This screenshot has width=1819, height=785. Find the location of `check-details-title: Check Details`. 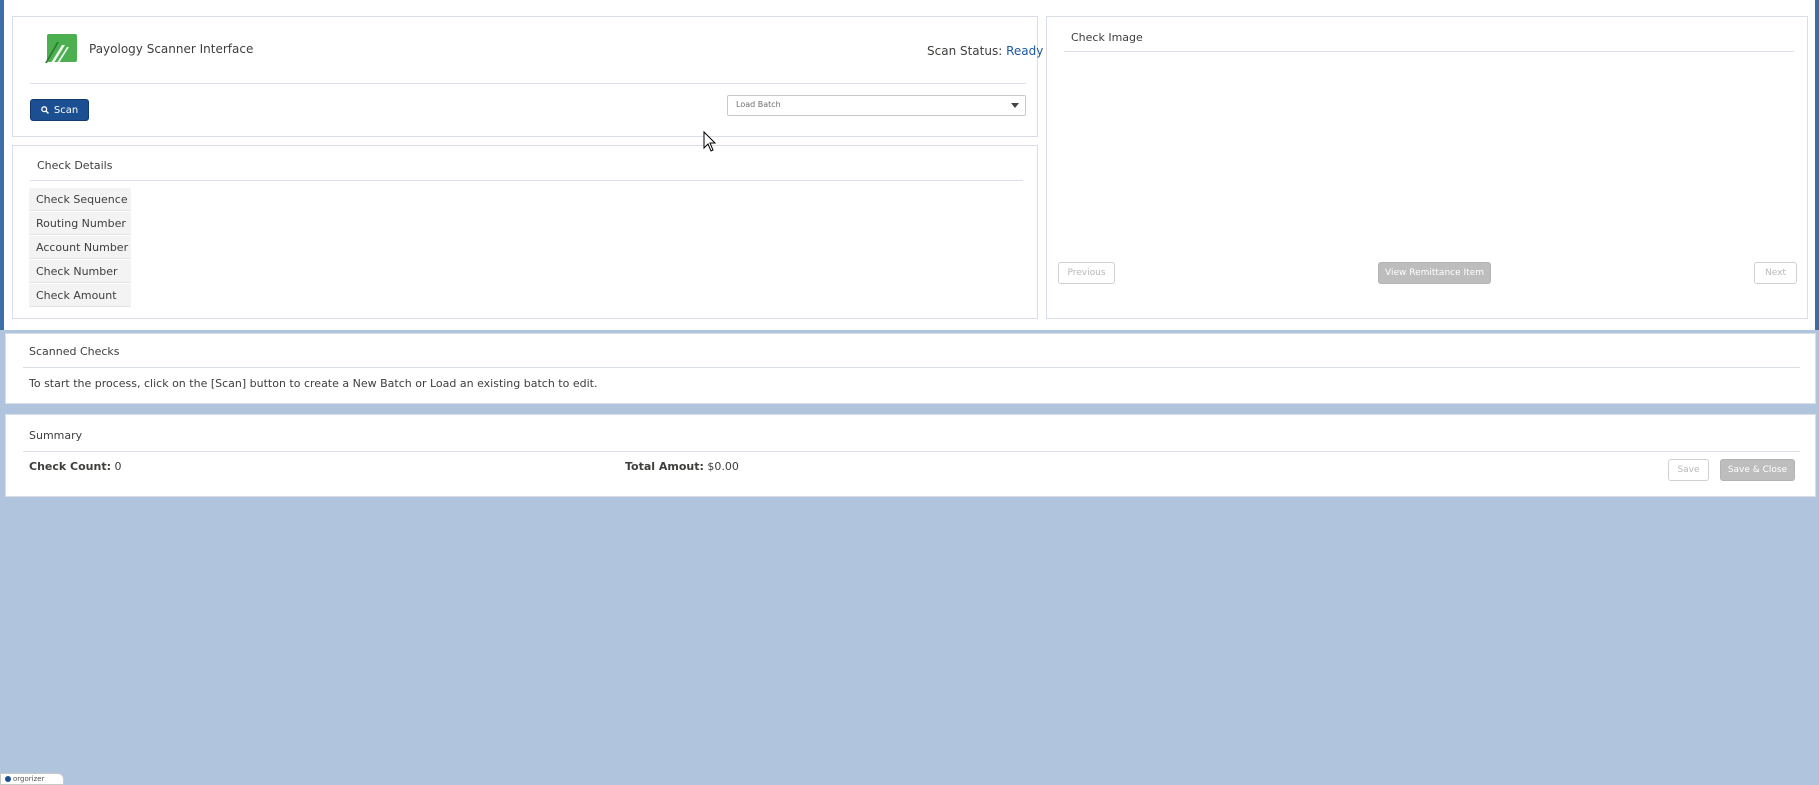

check-details-title: Check Details is located at coordinates (75, 165).